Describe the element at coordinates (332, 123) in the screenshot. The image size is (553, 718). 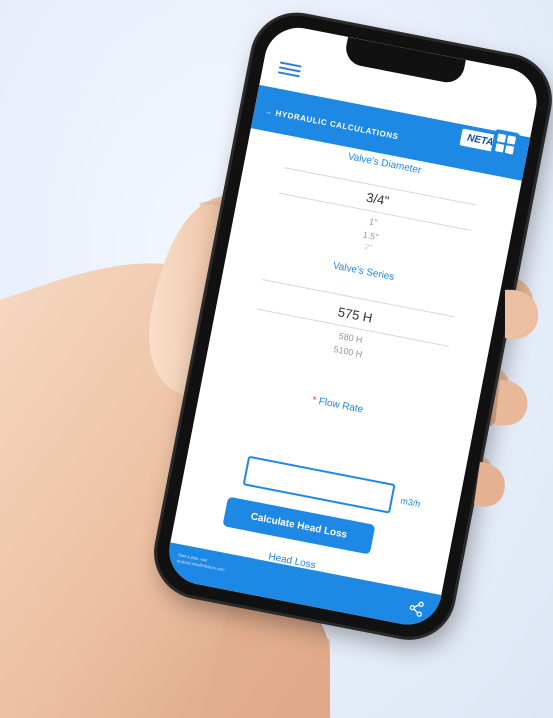
I see `header-title: → HYDRAULIC CALCULATIONS` at that location.